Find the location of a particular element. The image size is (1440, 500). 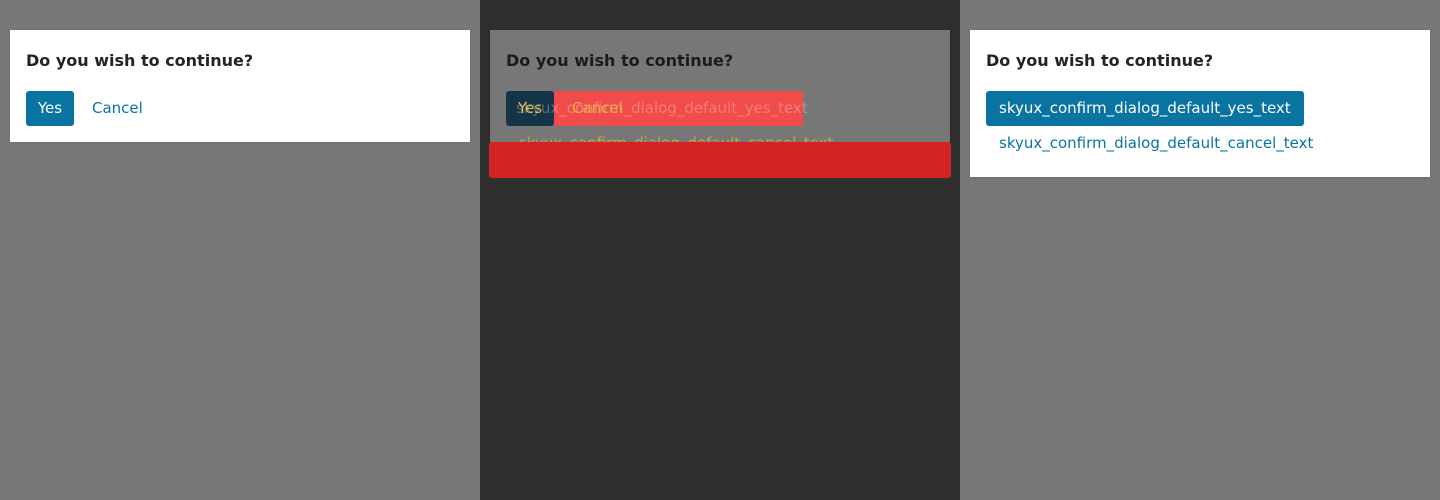

confirm-dialog-left: Do you wish to continue? Yes Cancel is located at coordinates (240, 86).